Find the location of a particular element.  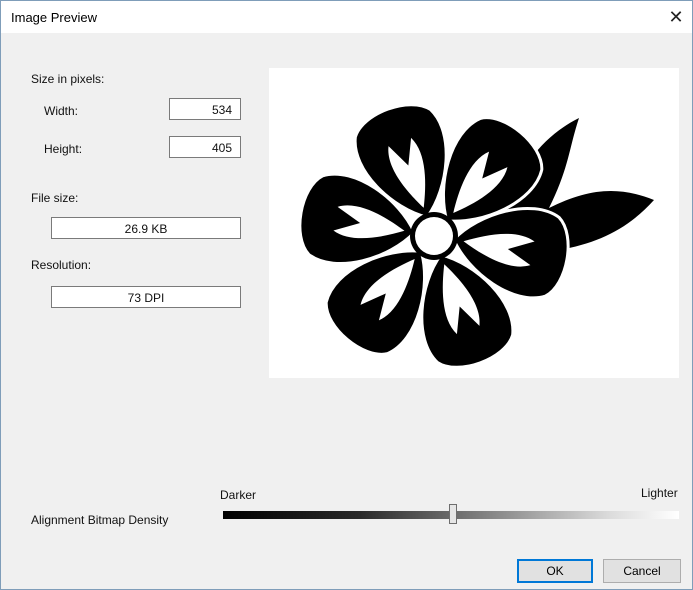

file-size-label: File size: is located at coordinates (55, 198).